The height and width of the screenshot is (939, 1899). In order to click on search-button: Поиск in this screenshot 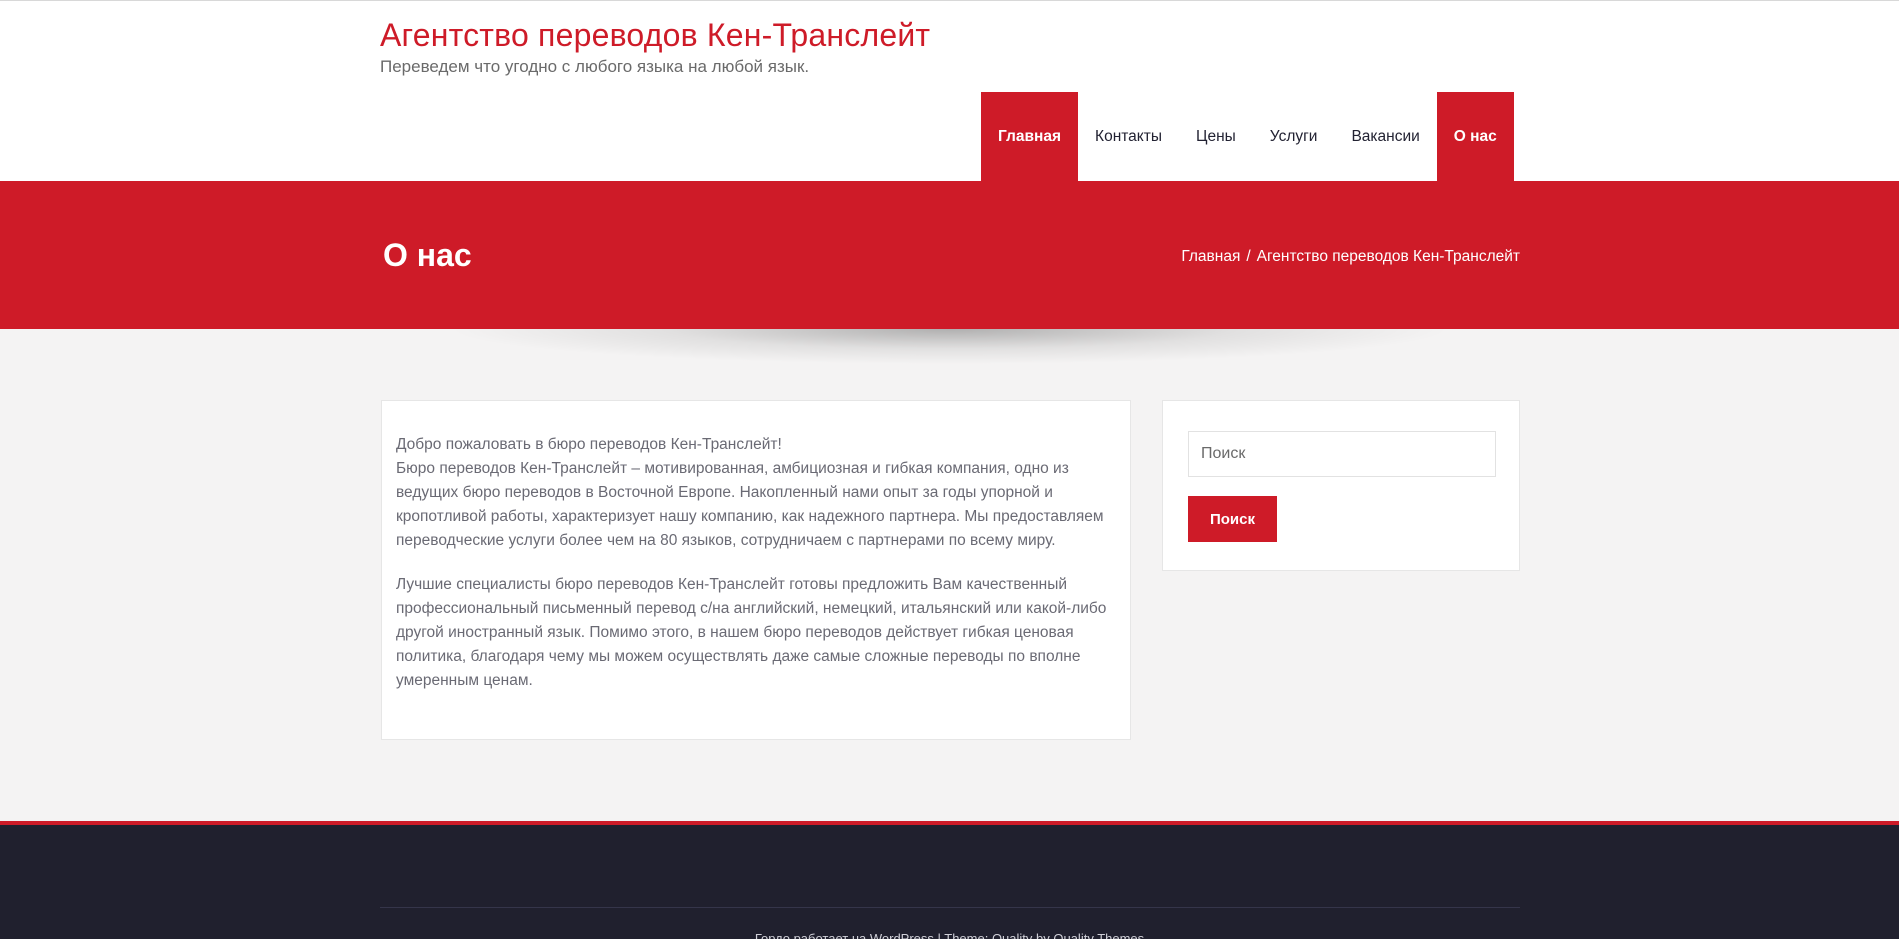, I will do `click(1232, 519)`.